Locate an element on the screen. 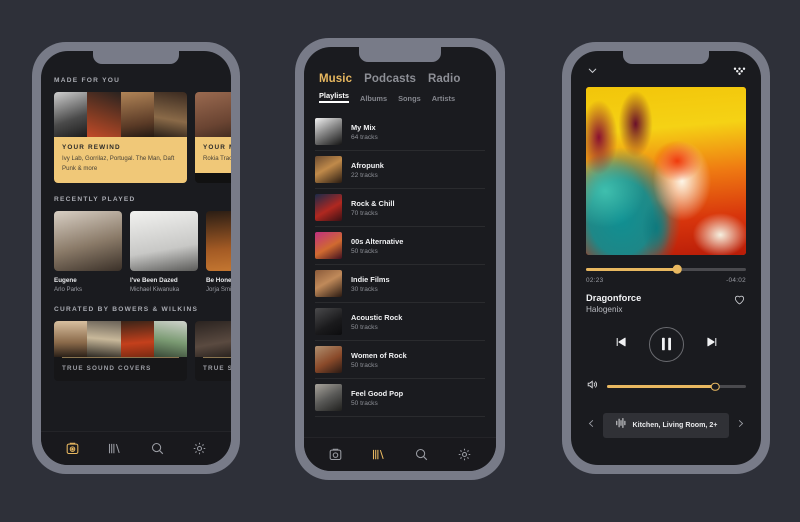  tidal-logo-icon is located at coordinates (739, 73).